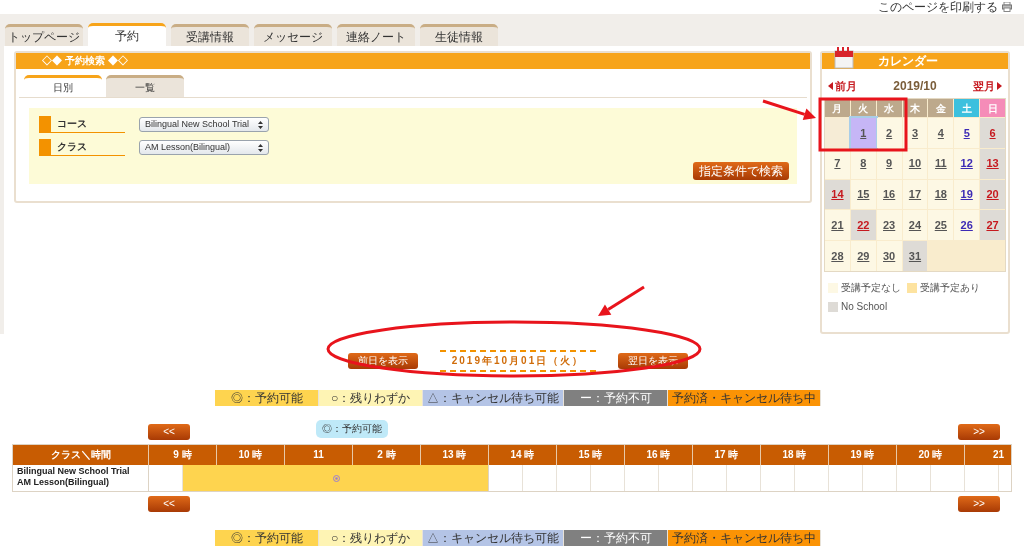 Image resolution: width=1024 pixels, height=552 pixels. Describe the element at coordinates (992, 194) in the screenshot. I see `calendar-day: 20` at that location.